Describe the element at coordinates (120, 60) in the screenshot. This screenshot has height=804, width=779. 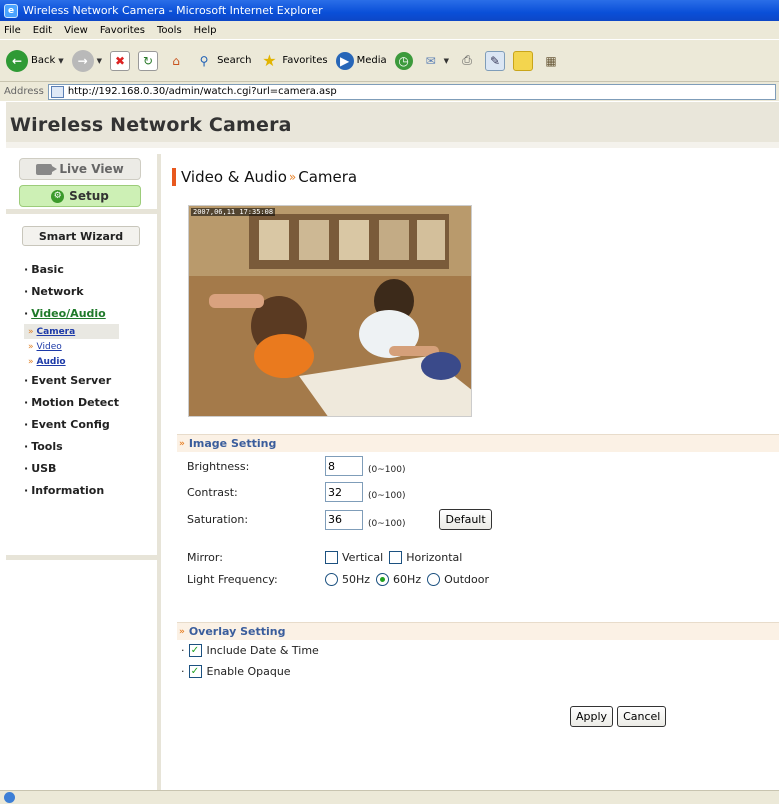
I see `stop-button: ✖` at that location.